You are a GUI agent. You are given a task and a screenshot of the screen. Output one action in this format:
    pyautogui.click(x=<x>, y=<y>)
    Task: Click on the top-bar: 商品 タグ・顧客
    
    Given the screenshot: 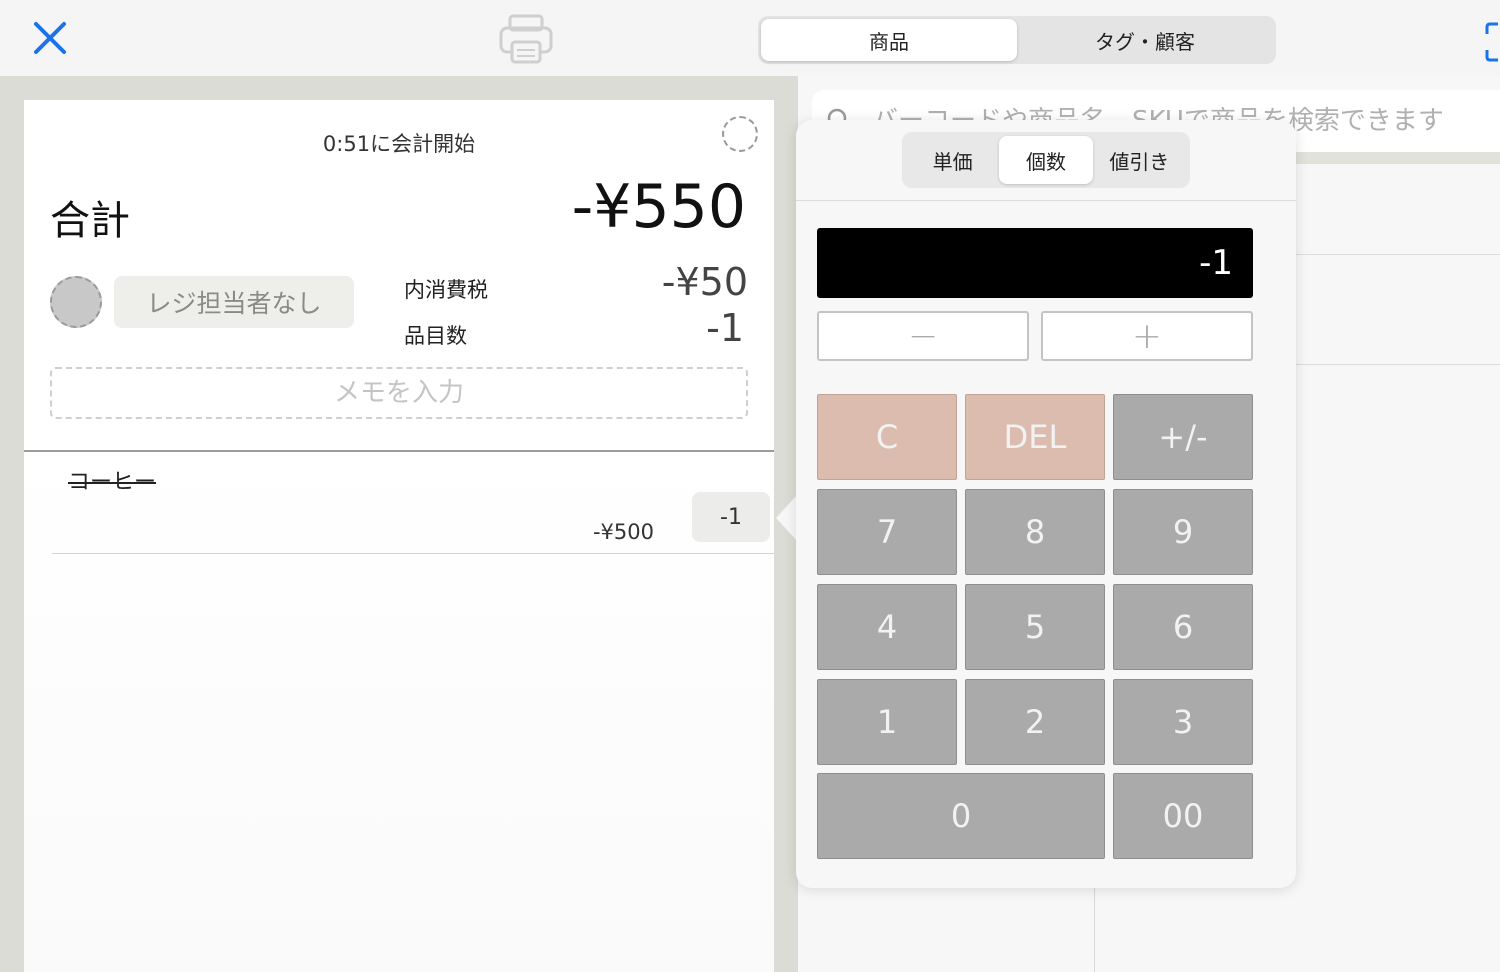 What is the action you would take?
    pyautogui.click(x=750, y=38)
    